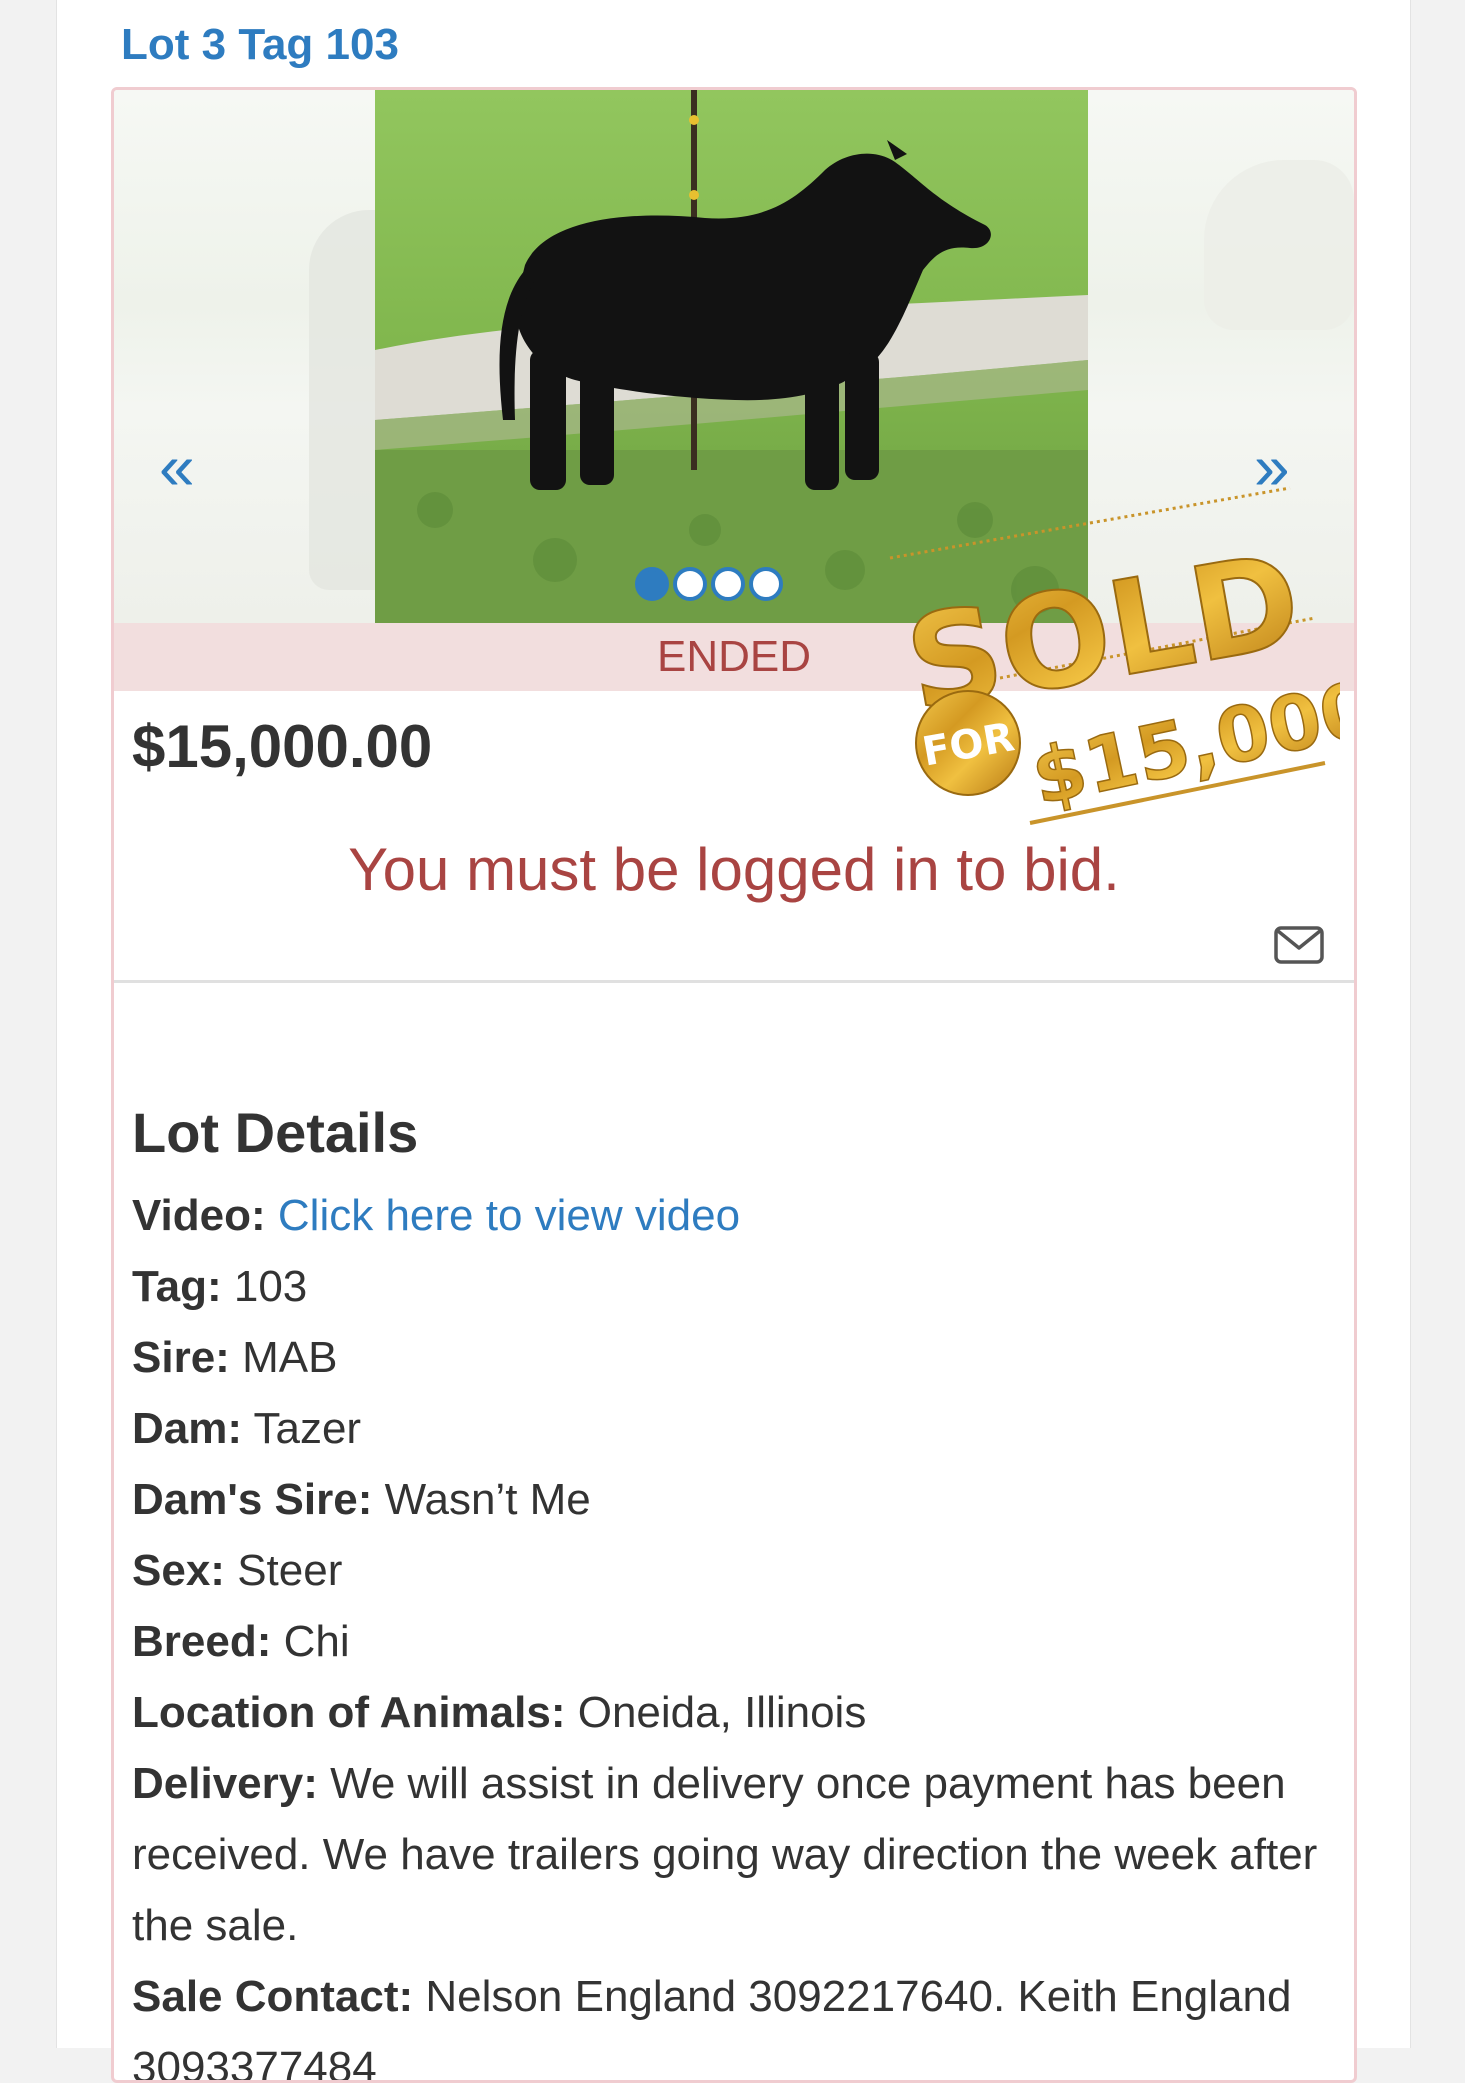  I want to click on envelope-icon, so click(1299, 945).